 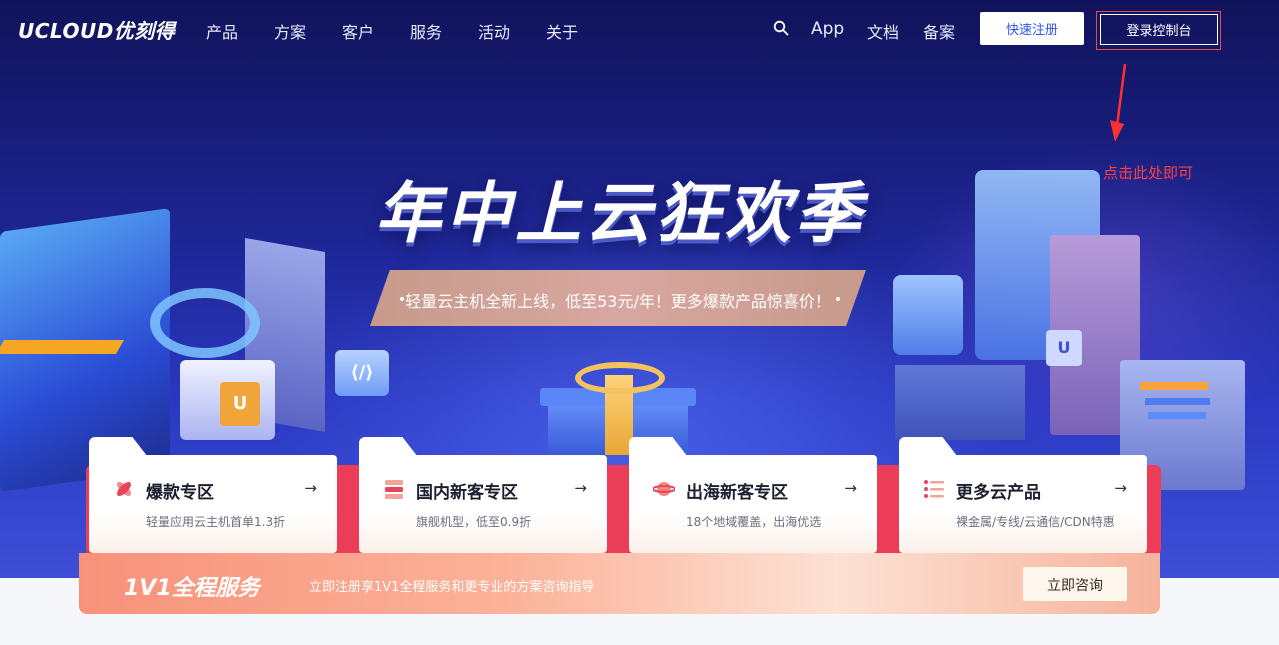 What do you see at coordinates (1035, 522) in the screenshot?
I see `card-subtitle: 裸金属/专线/云通信/CDN特惠` at bounding box center [1035, 522].